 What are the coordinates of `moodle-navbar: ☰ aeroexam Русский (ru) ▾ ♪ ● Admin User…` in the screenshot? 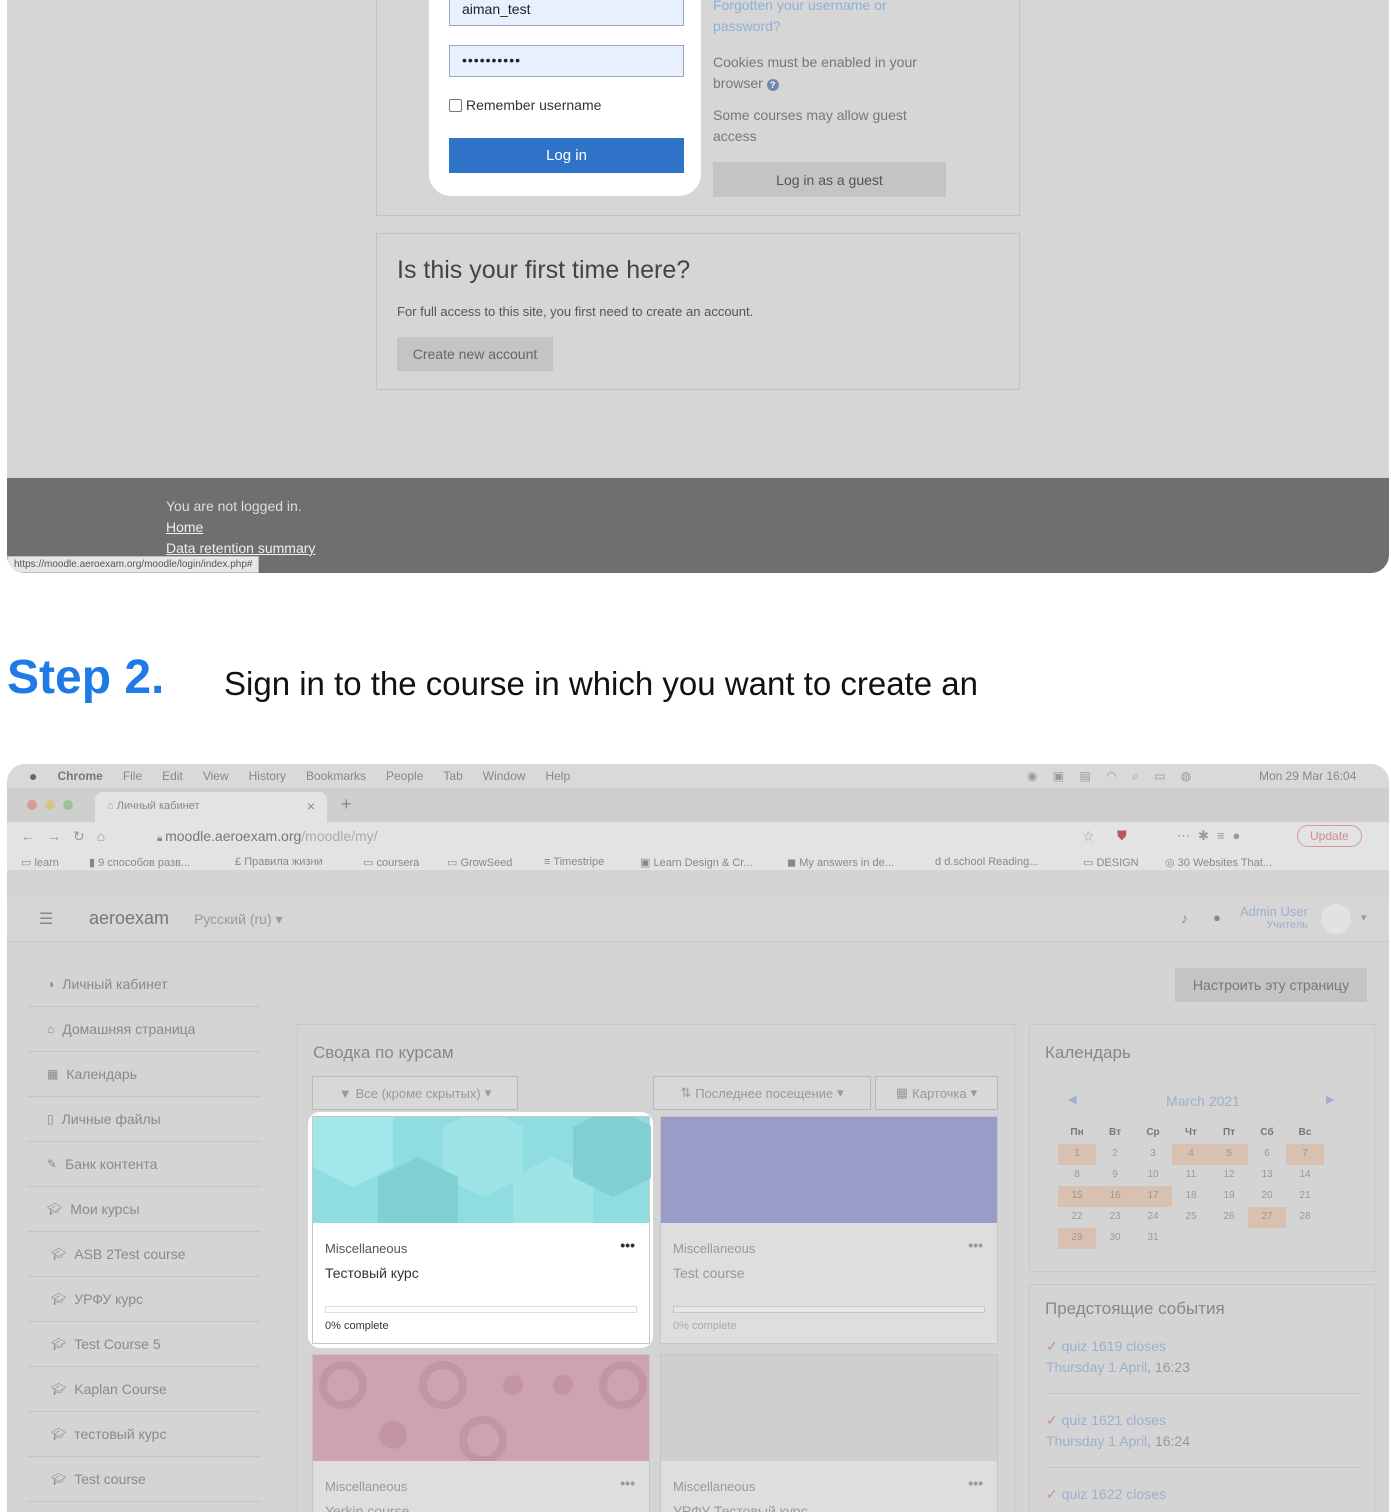 It's located at (698, 920).